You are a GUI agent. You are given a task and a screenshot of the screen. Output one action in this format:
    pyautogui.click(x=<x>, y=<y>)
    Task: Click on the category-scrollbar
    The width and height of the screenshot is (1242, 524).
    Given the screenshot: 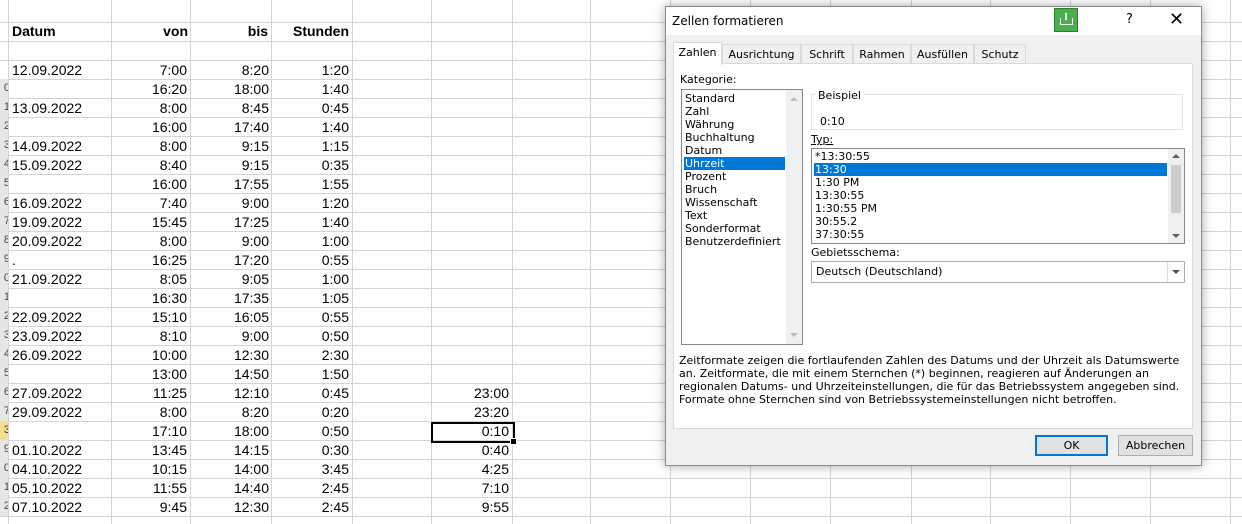 What is the action you would take?
    pyautogui.click(x=794, y=217)
    